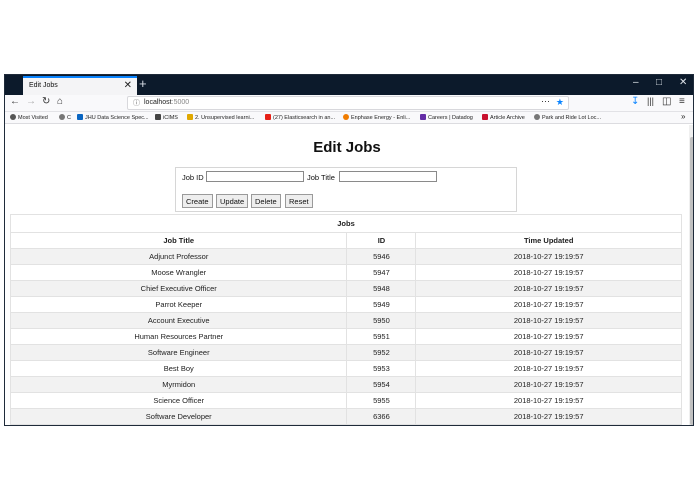 The width and height of the screenshot is (695, 494). Describe the element at coordinates (650, 101) in the screenshot. I see `library-icon: |||` at that location.